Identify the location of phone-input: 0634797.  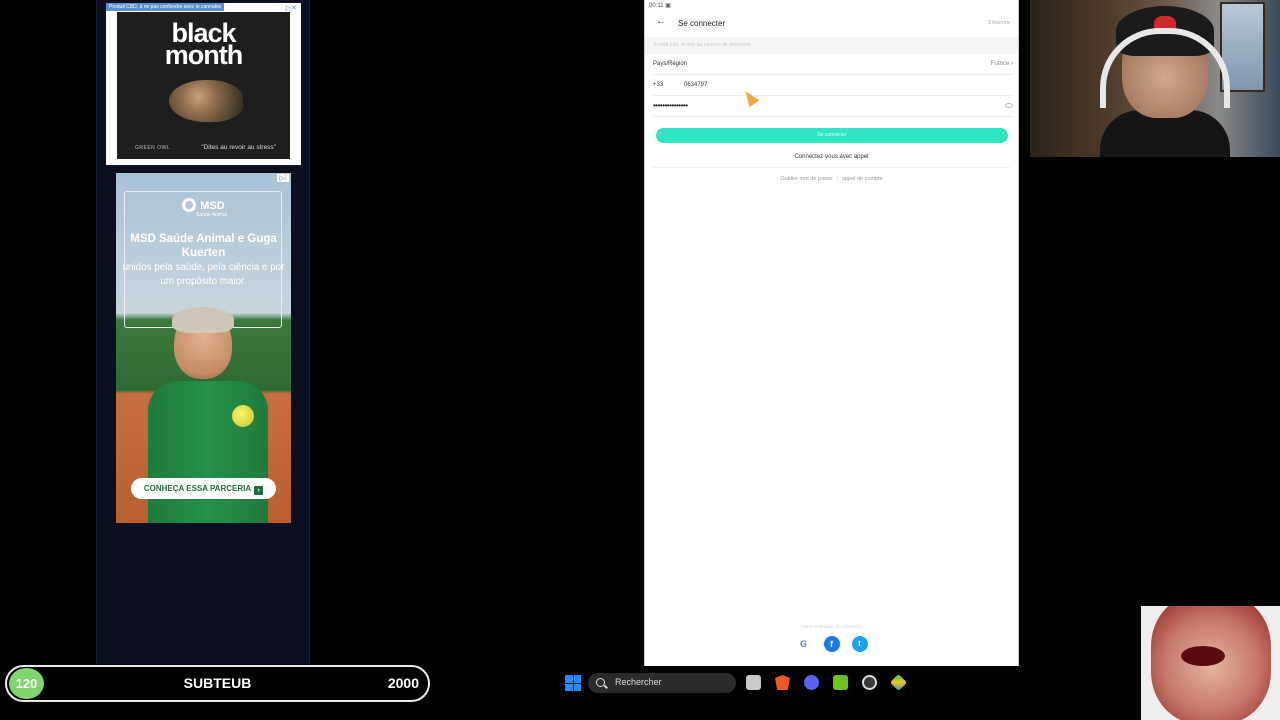
(695, 85).